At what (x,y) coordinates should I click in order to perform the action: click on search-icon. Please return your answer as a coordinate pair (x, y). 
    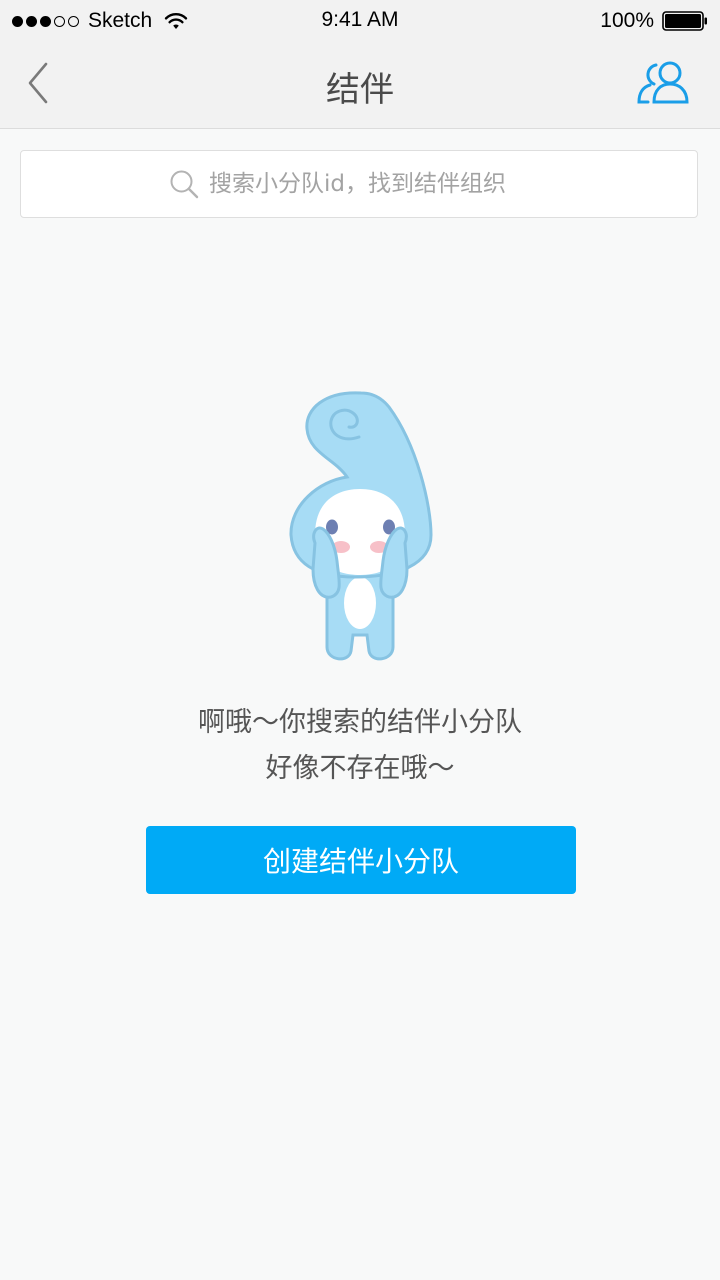
    Looking at the image, I should click on (184, 184).